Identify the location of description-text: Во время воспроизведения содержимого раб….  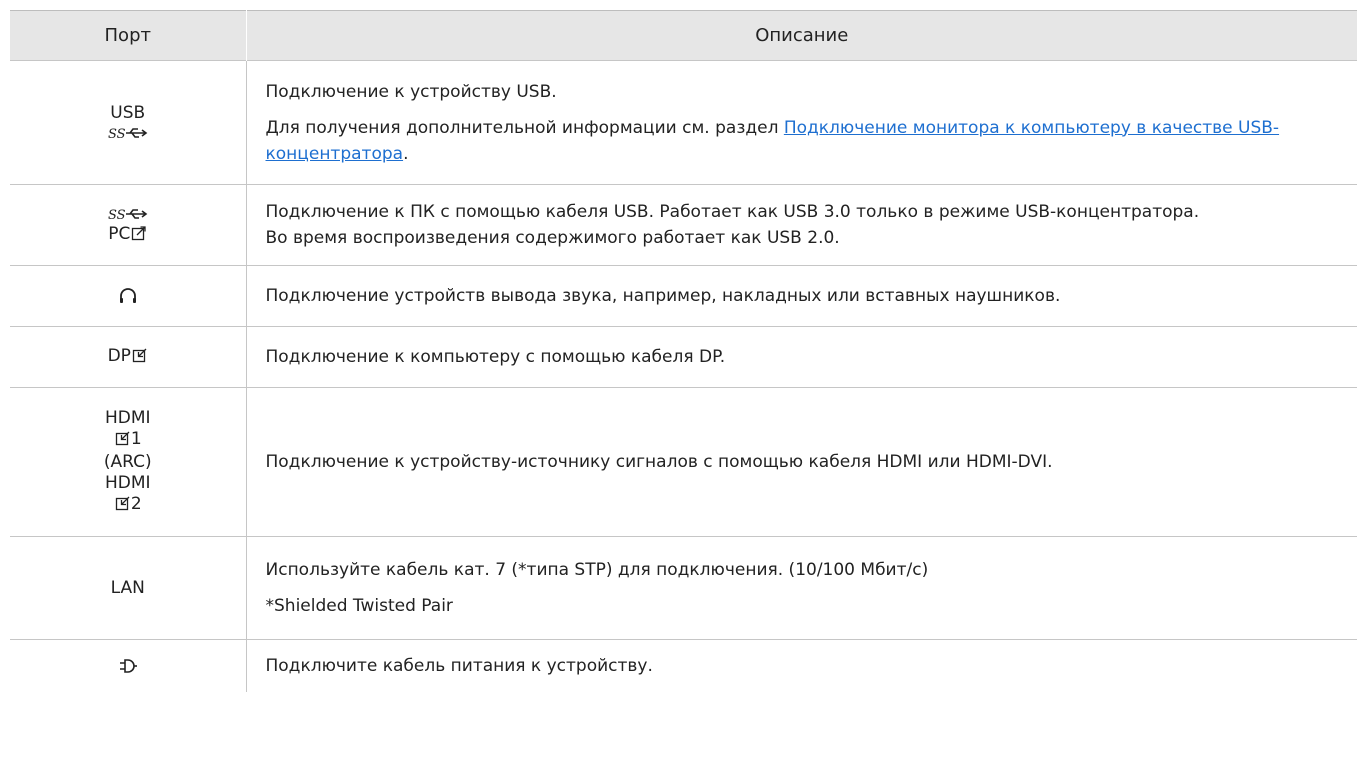
(552, 238).